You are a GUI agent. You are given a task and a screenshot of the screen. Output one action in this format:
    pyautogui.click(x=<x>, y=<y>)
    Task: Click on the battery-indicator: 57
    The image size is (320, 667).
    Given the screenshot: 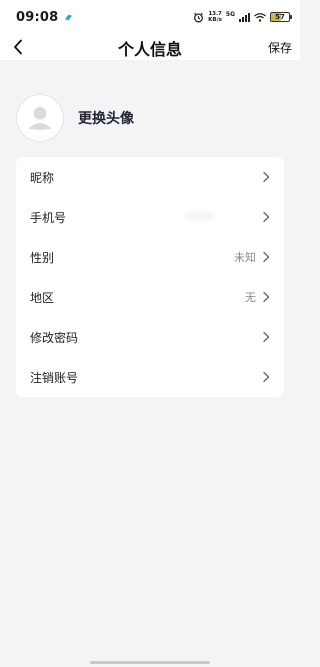 What is the action you would take?
    pyautogui.click(x=281, y=17)
    